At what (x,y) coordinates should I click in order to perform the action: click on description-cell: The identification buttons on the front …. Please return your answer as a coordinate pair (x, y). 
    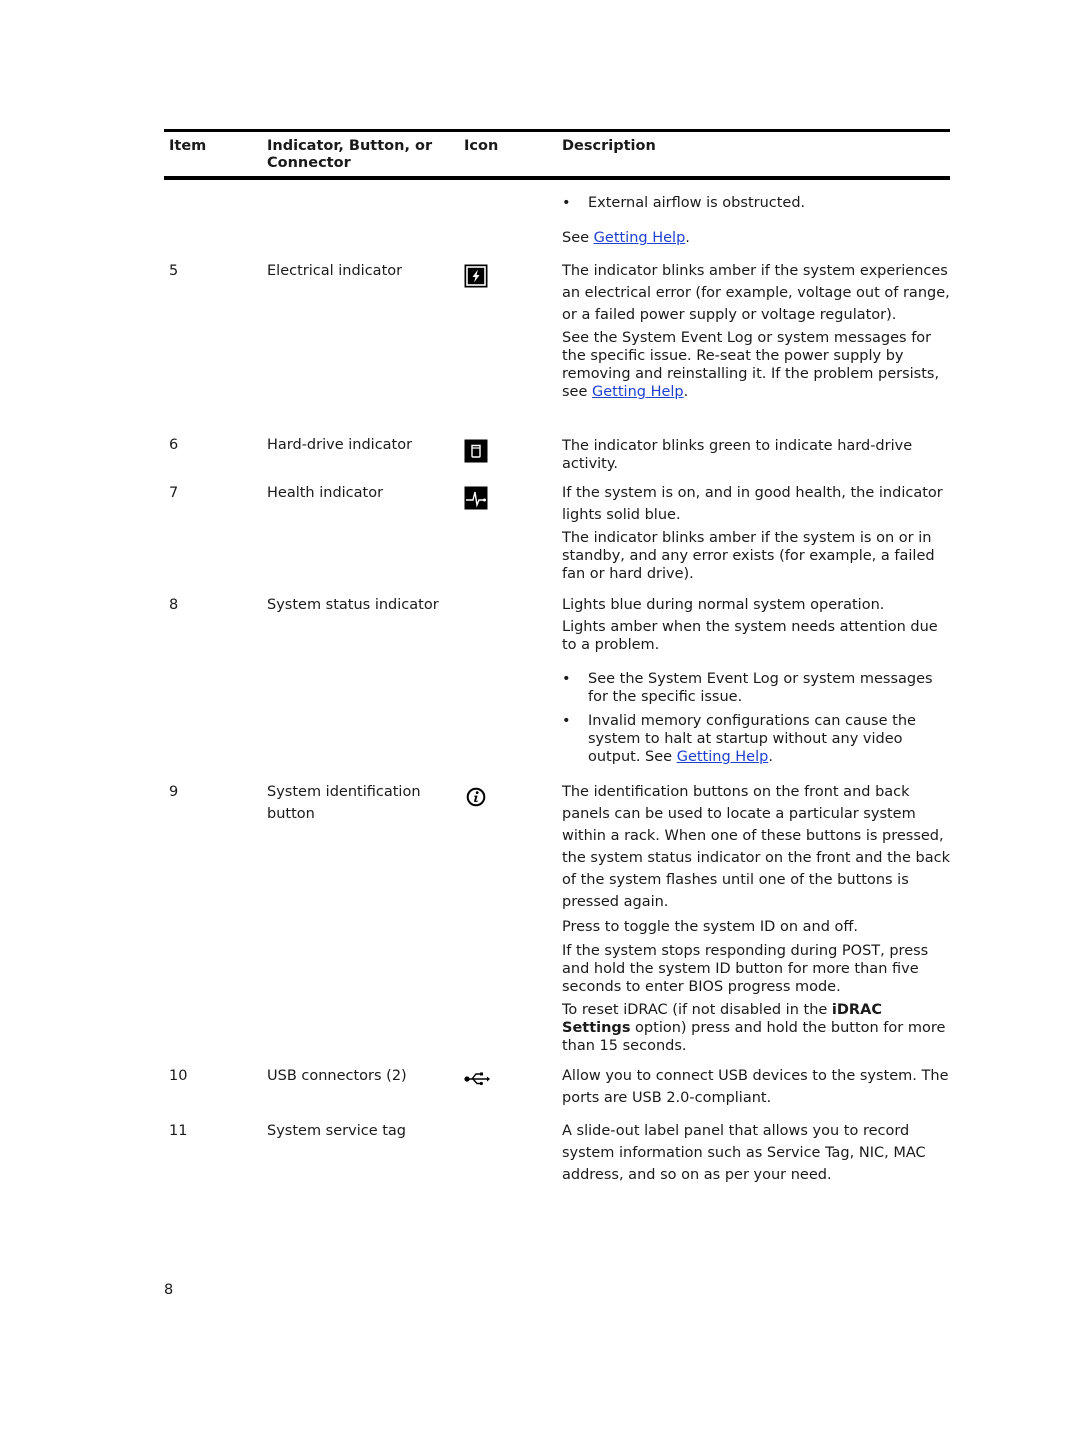
    Looking at the image, I should click on (757, 918).